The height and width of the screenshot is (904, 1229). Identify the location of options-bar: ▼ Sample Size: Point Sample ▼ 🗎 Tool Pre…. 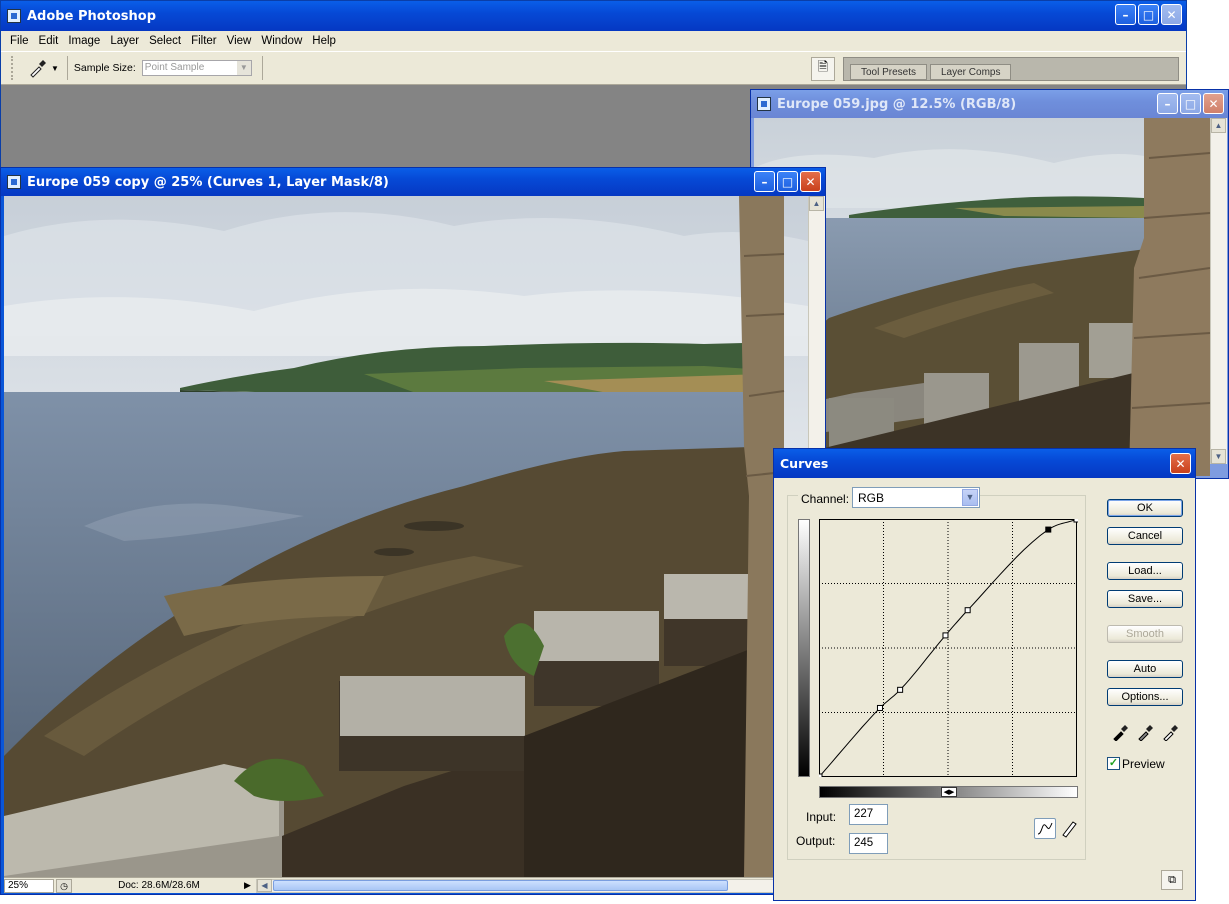
(593, 68).